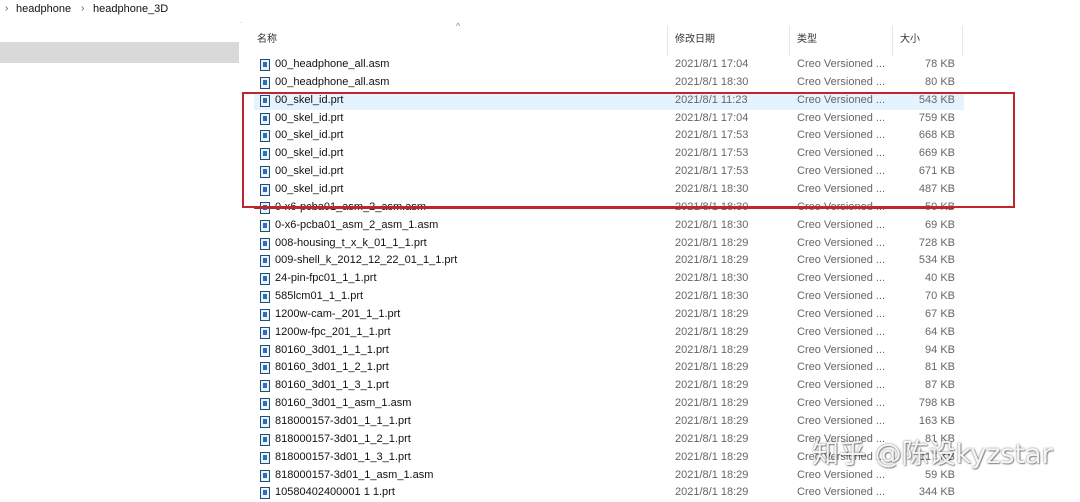 This screenshot has height=502, width=1080. Describe the element at coordinates (130, 9) in the screenshot. I see `breadcrumb-item-headphone-3d: headphone_3D` at that location.